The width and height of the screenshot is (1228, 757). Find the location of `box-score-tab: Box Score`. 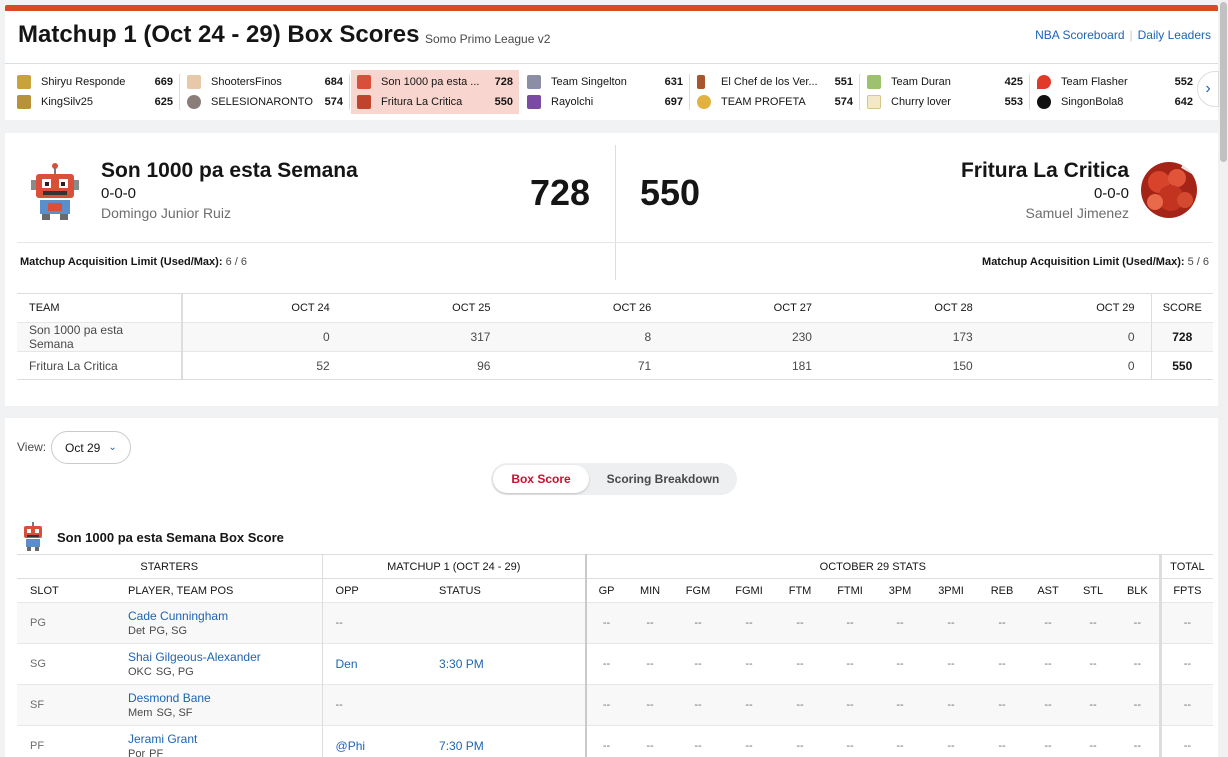

box-score-tab: Box Score is located at coordinates (541, 479).